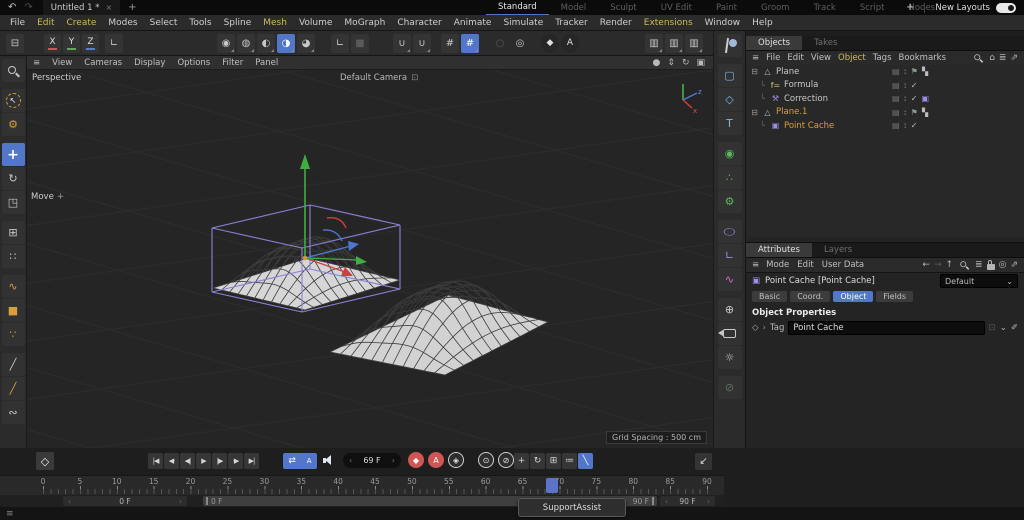  Describe the element at coordinates (436, 460) in the screenshot. I see `autokey-button: A` at that location.